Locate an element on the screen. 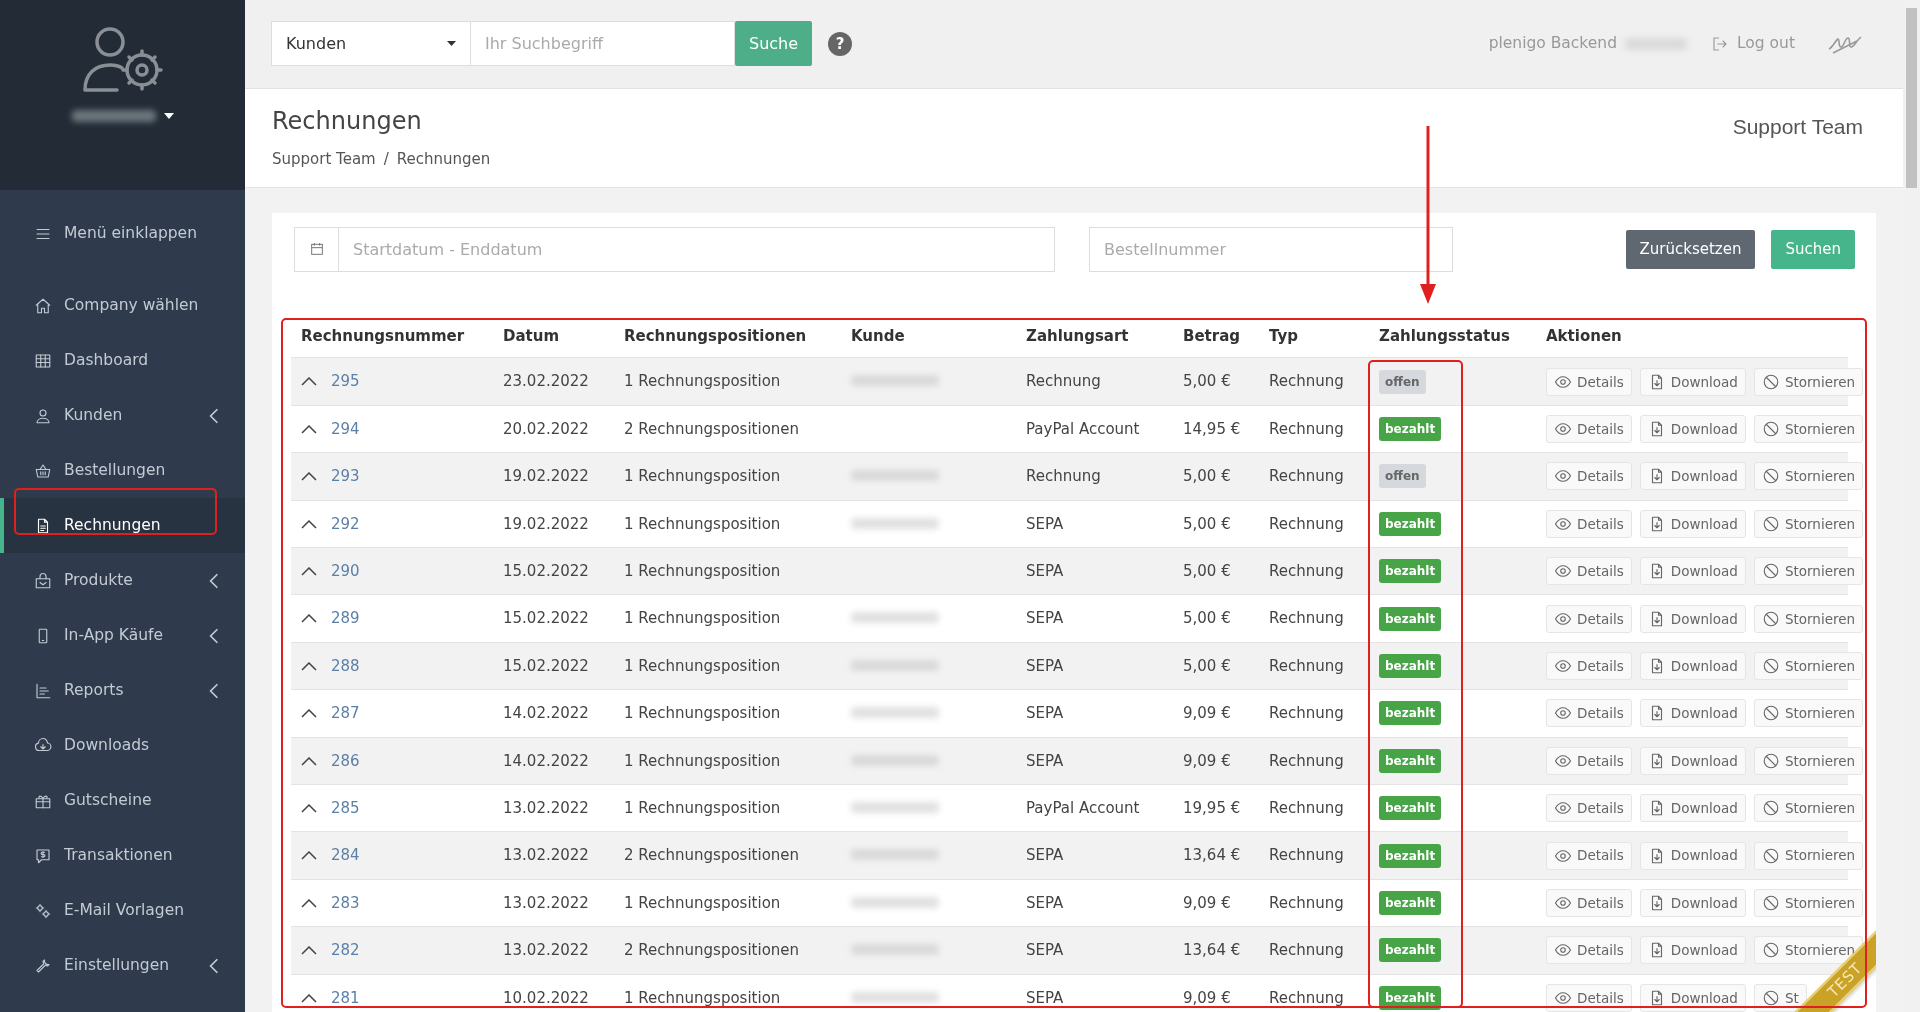 This screenshot has width=1920, height=1012. invoice-number-link: 283 is located at coordinates (345, 902).